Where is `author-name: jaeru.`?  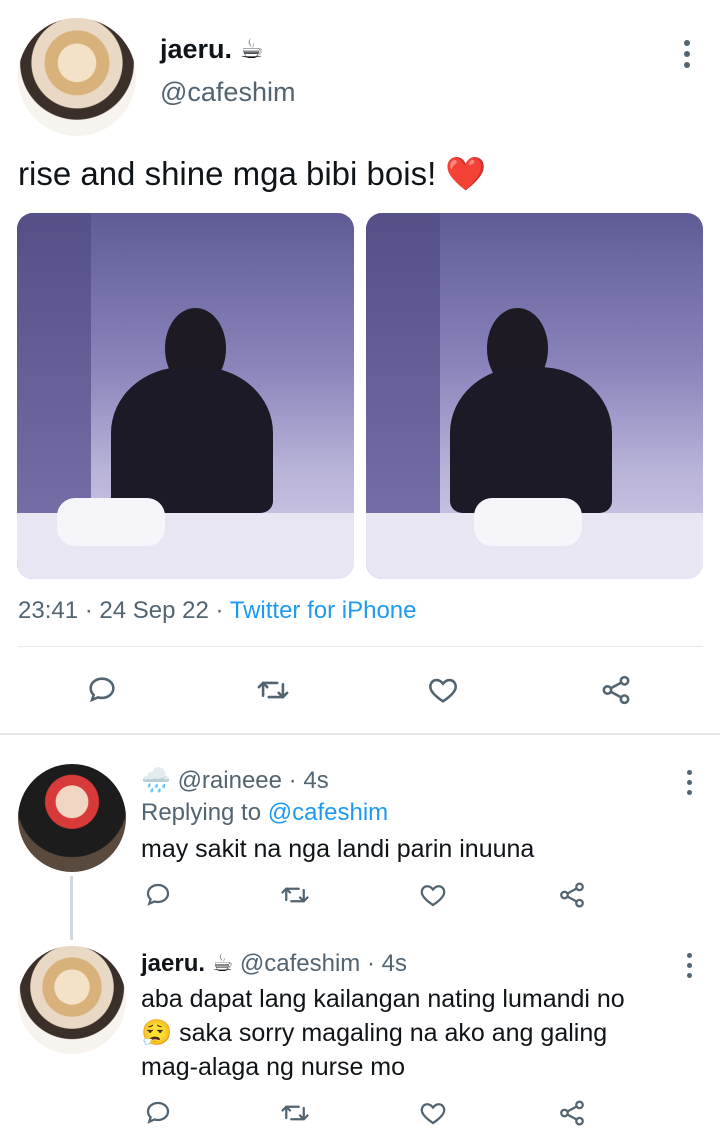
author-name: jaeru. is located at coordinates (196, 49).